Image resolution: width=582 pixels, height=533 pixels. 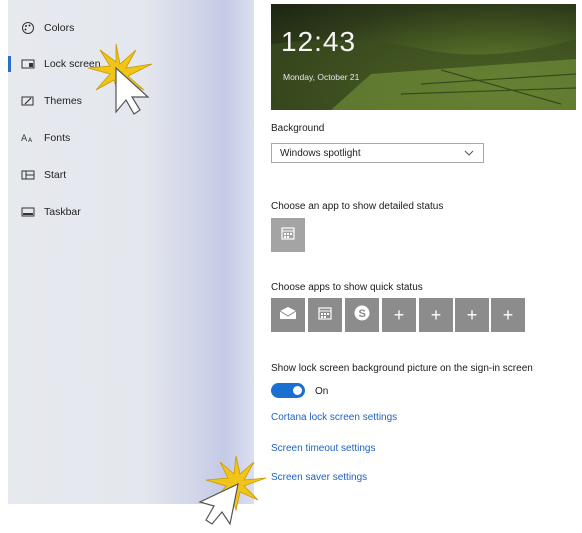 I want to click on click-indicator-lock-screen, so click(x=122, y=81).